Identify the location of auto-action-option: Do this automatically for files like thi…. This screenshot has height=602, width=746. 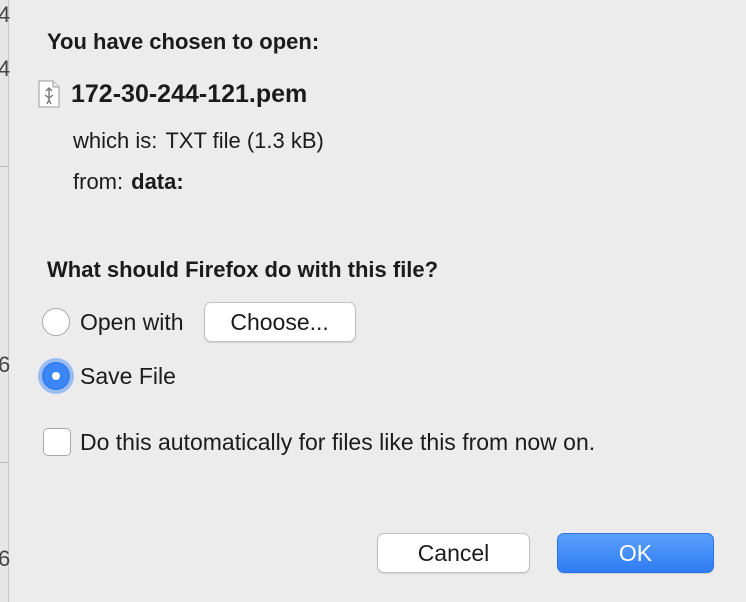
(319, 442).